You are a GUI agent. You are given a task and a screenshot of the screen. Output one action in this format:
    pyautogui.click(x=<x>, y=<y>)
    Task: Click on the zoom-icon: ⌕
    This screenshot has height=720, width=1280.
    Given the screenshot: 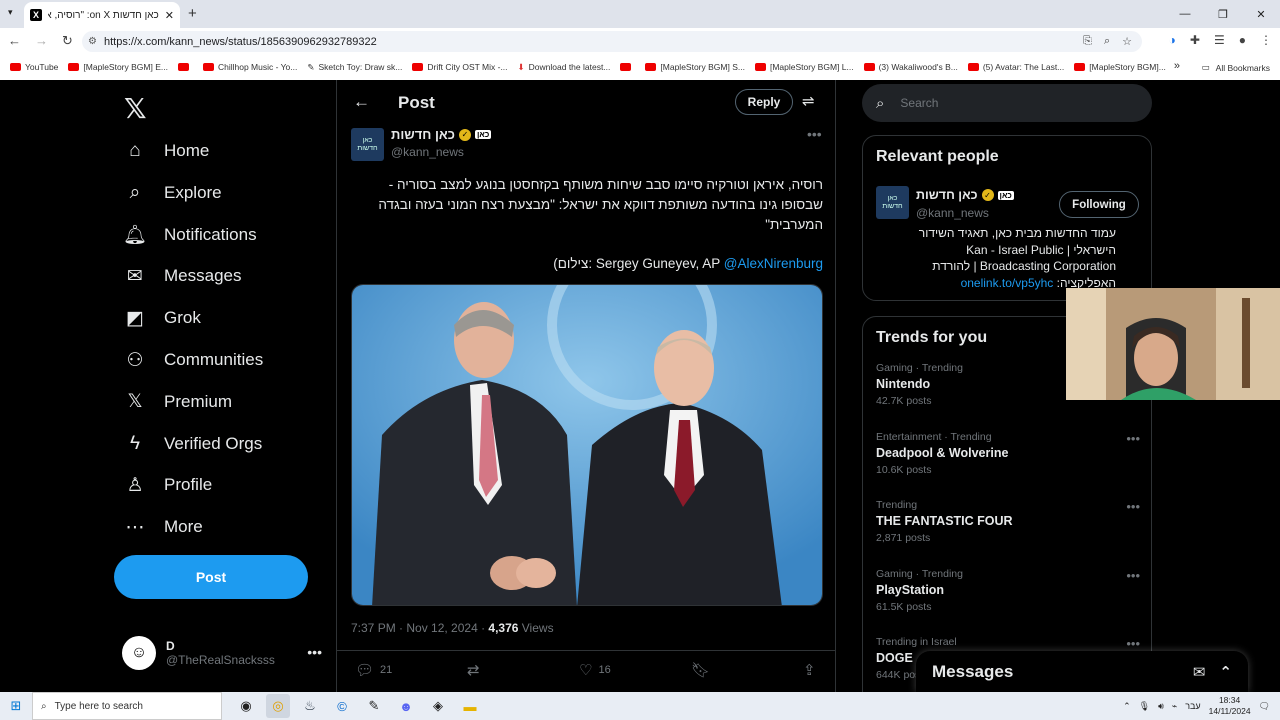 What is the action you would take?
    pyautogui.click(x=1107, y=41)
    